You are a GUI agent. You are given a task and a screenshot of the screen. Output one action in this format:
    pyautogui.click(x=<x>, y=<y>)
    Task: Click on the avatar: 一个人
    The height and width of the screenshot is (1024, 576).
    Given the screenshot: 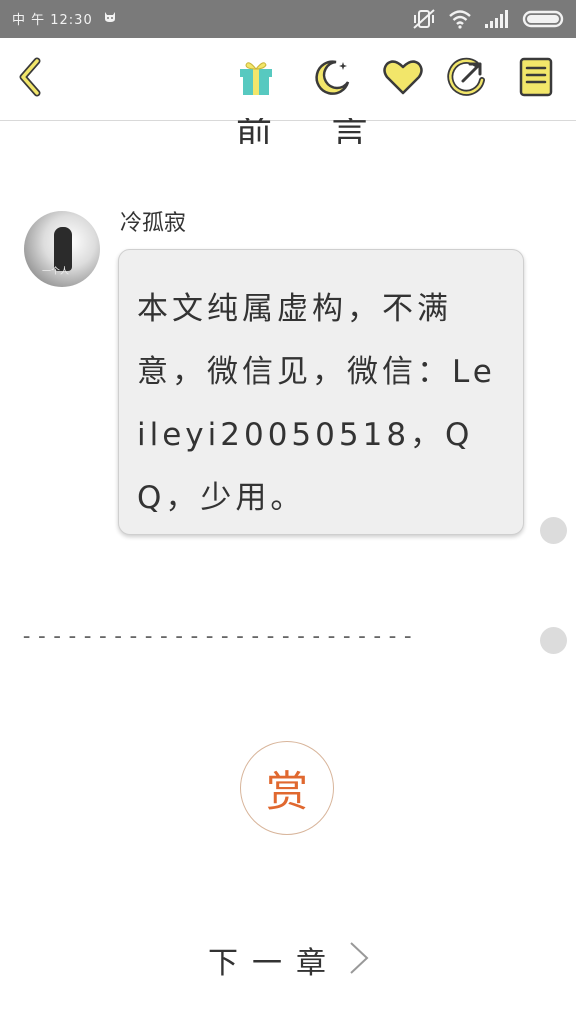 What is the action you would take?
    pyautogui.click(x=62, y=249)
    